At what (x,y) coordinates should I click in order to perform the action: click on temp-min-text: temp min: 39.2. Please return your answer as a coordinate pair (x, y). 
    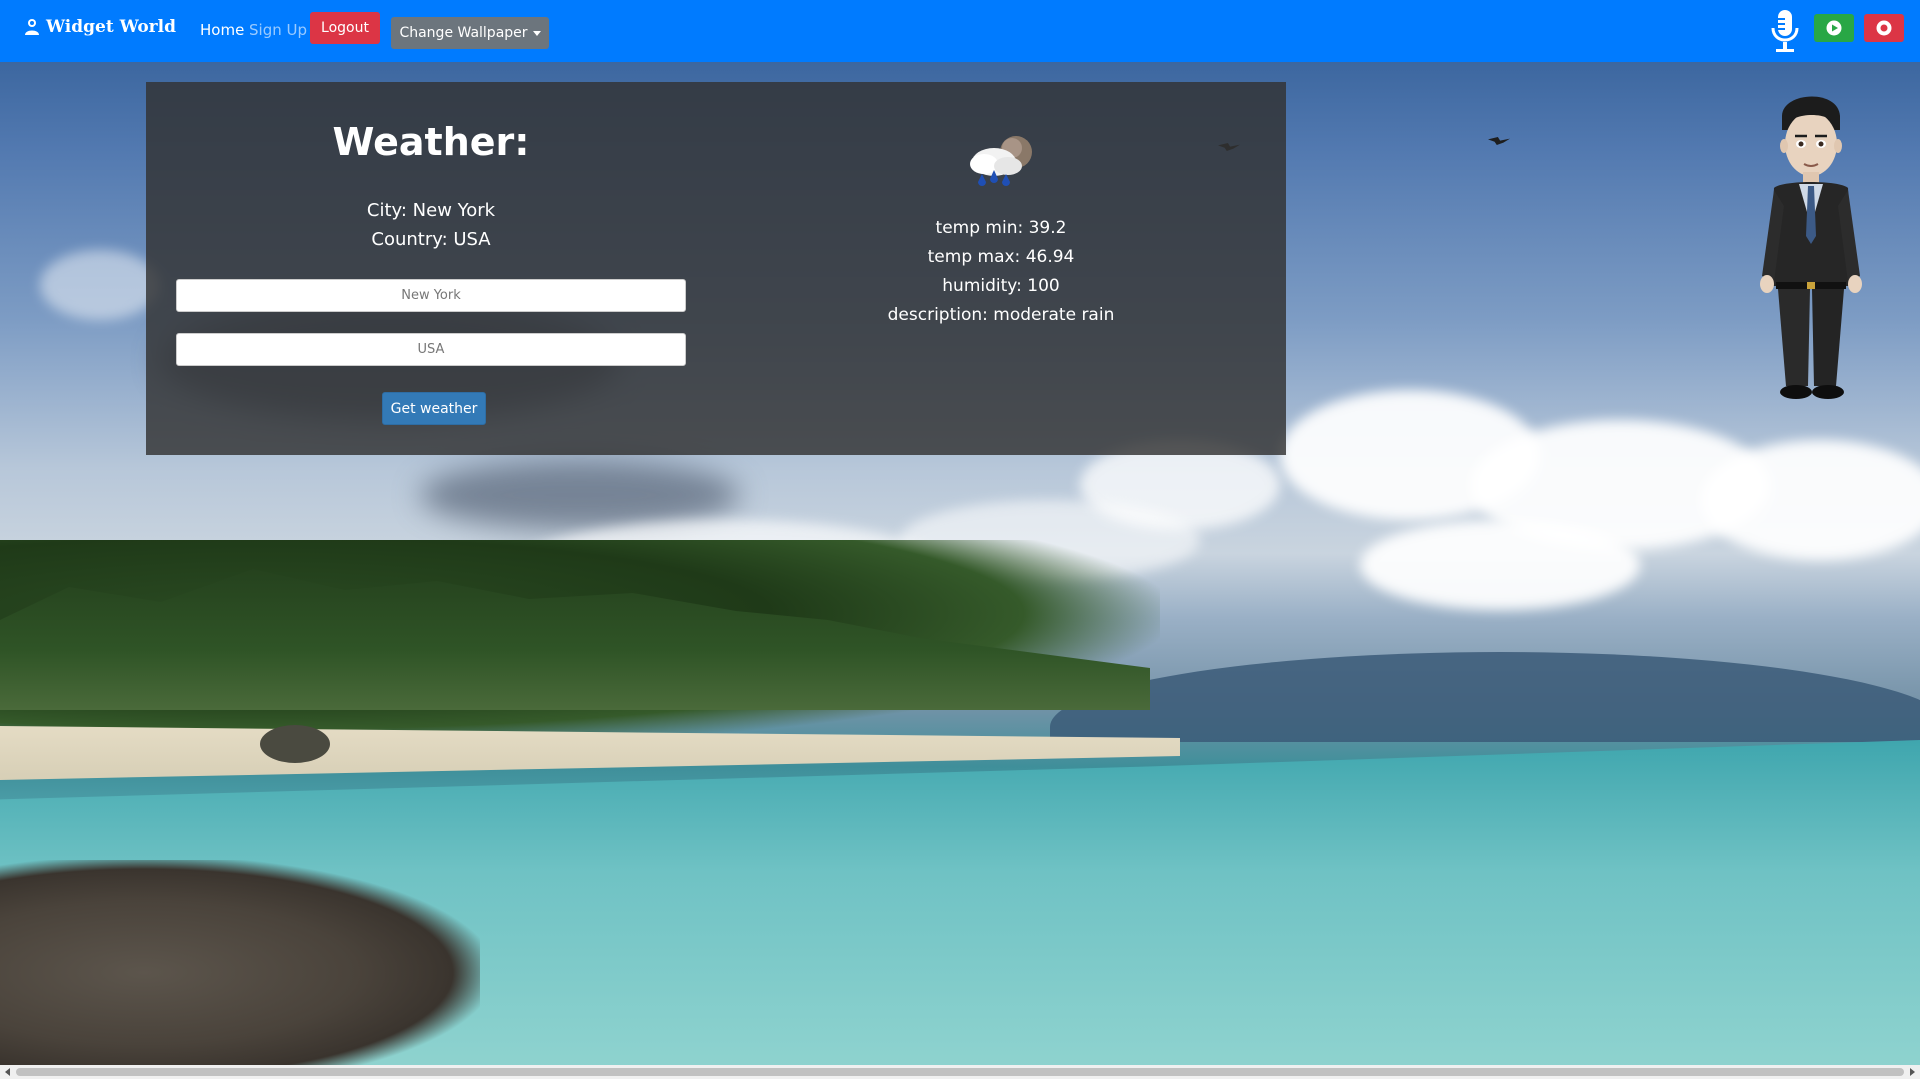
    Looking at the image, I should click on (1001, 228).